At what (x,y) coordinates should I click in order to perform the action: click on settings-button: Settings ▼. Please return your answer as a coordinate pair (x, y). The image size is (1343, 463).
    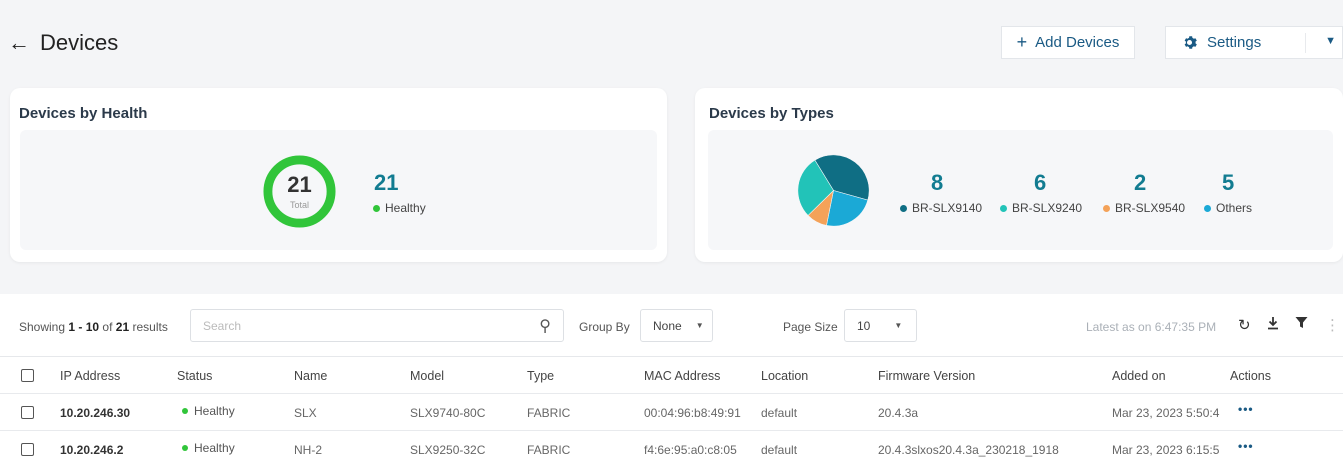
    Looking at the image, I should click on (1254, 42).